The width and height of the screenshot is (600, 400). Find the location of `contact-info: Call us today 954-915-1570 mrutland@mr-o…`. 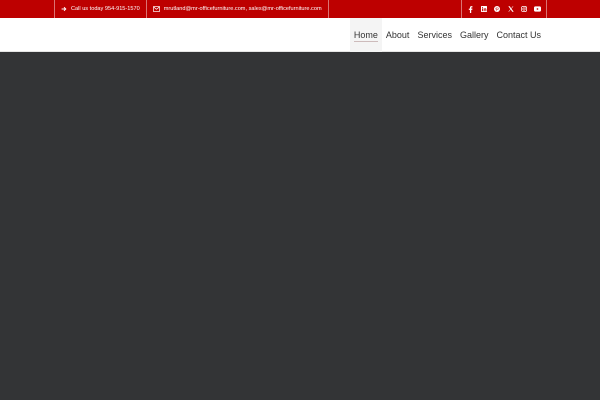

contact-info: Call us today 954-915-1570 mrutland@mr-o… is located at coordinates (191, 9).